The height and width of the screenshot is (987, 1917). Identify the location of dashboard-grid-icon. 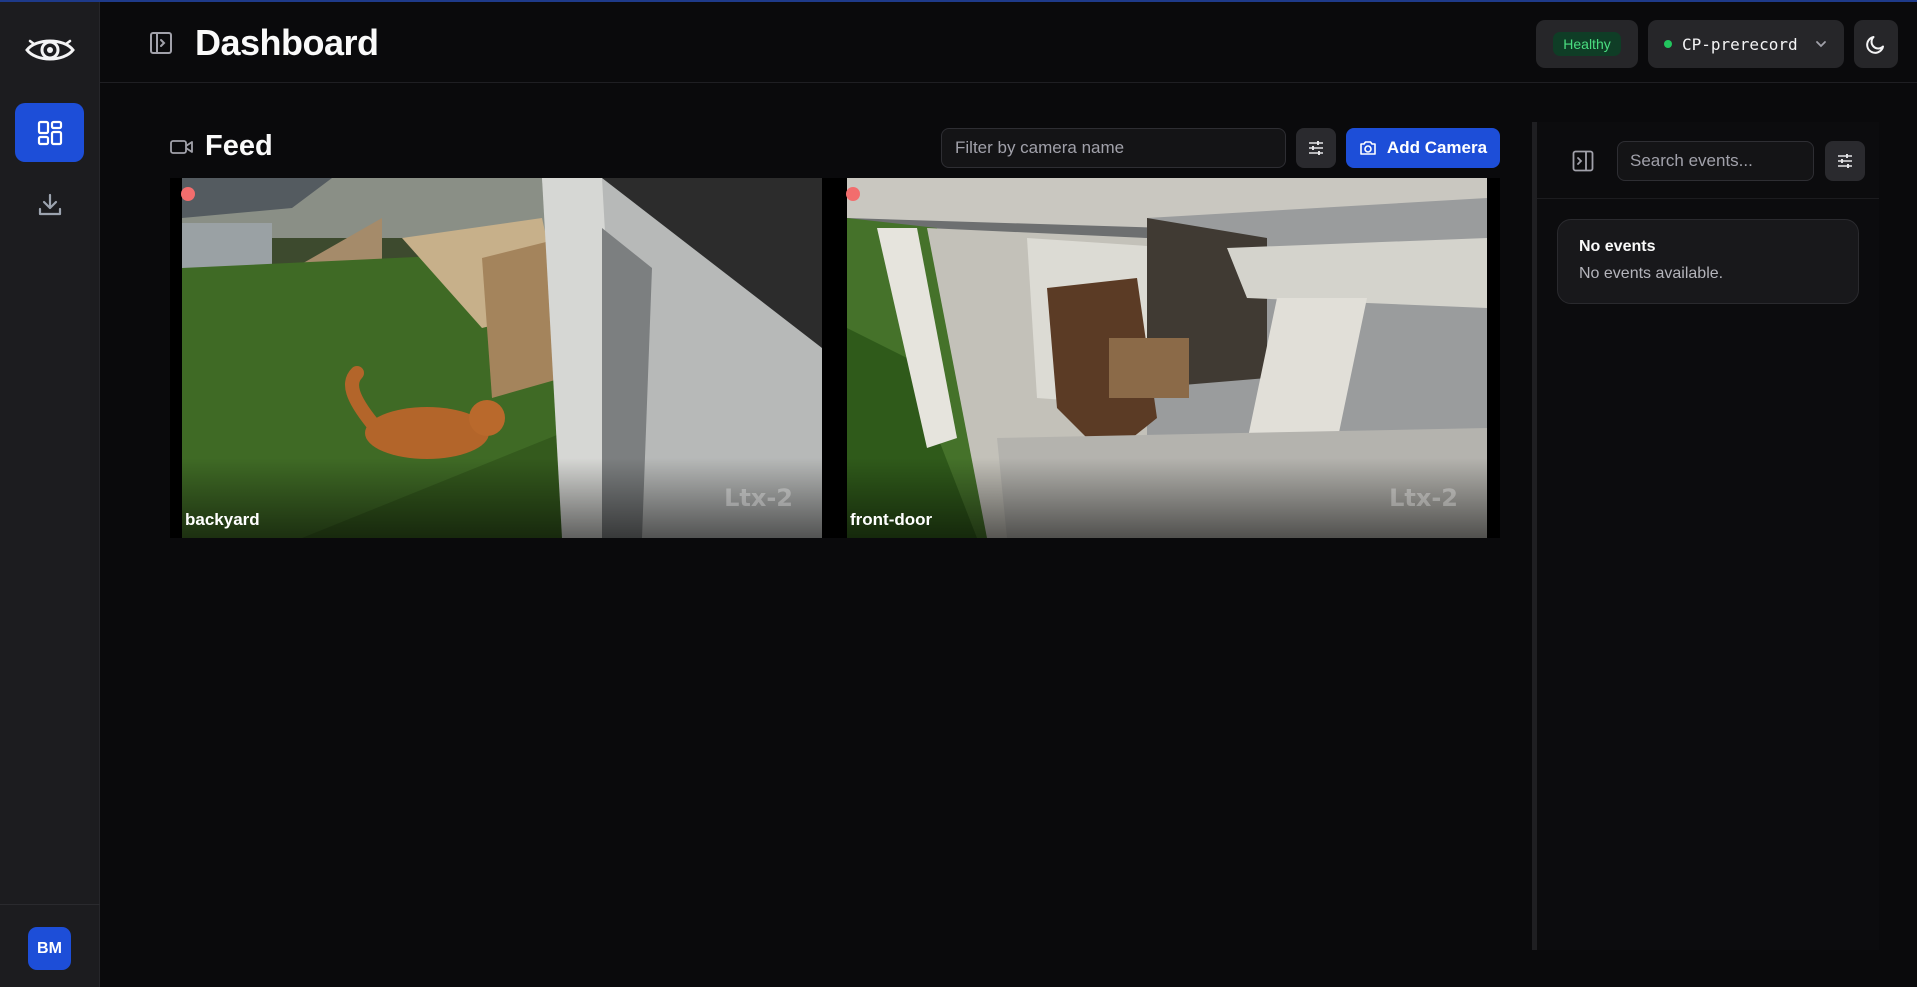
(49, 132).